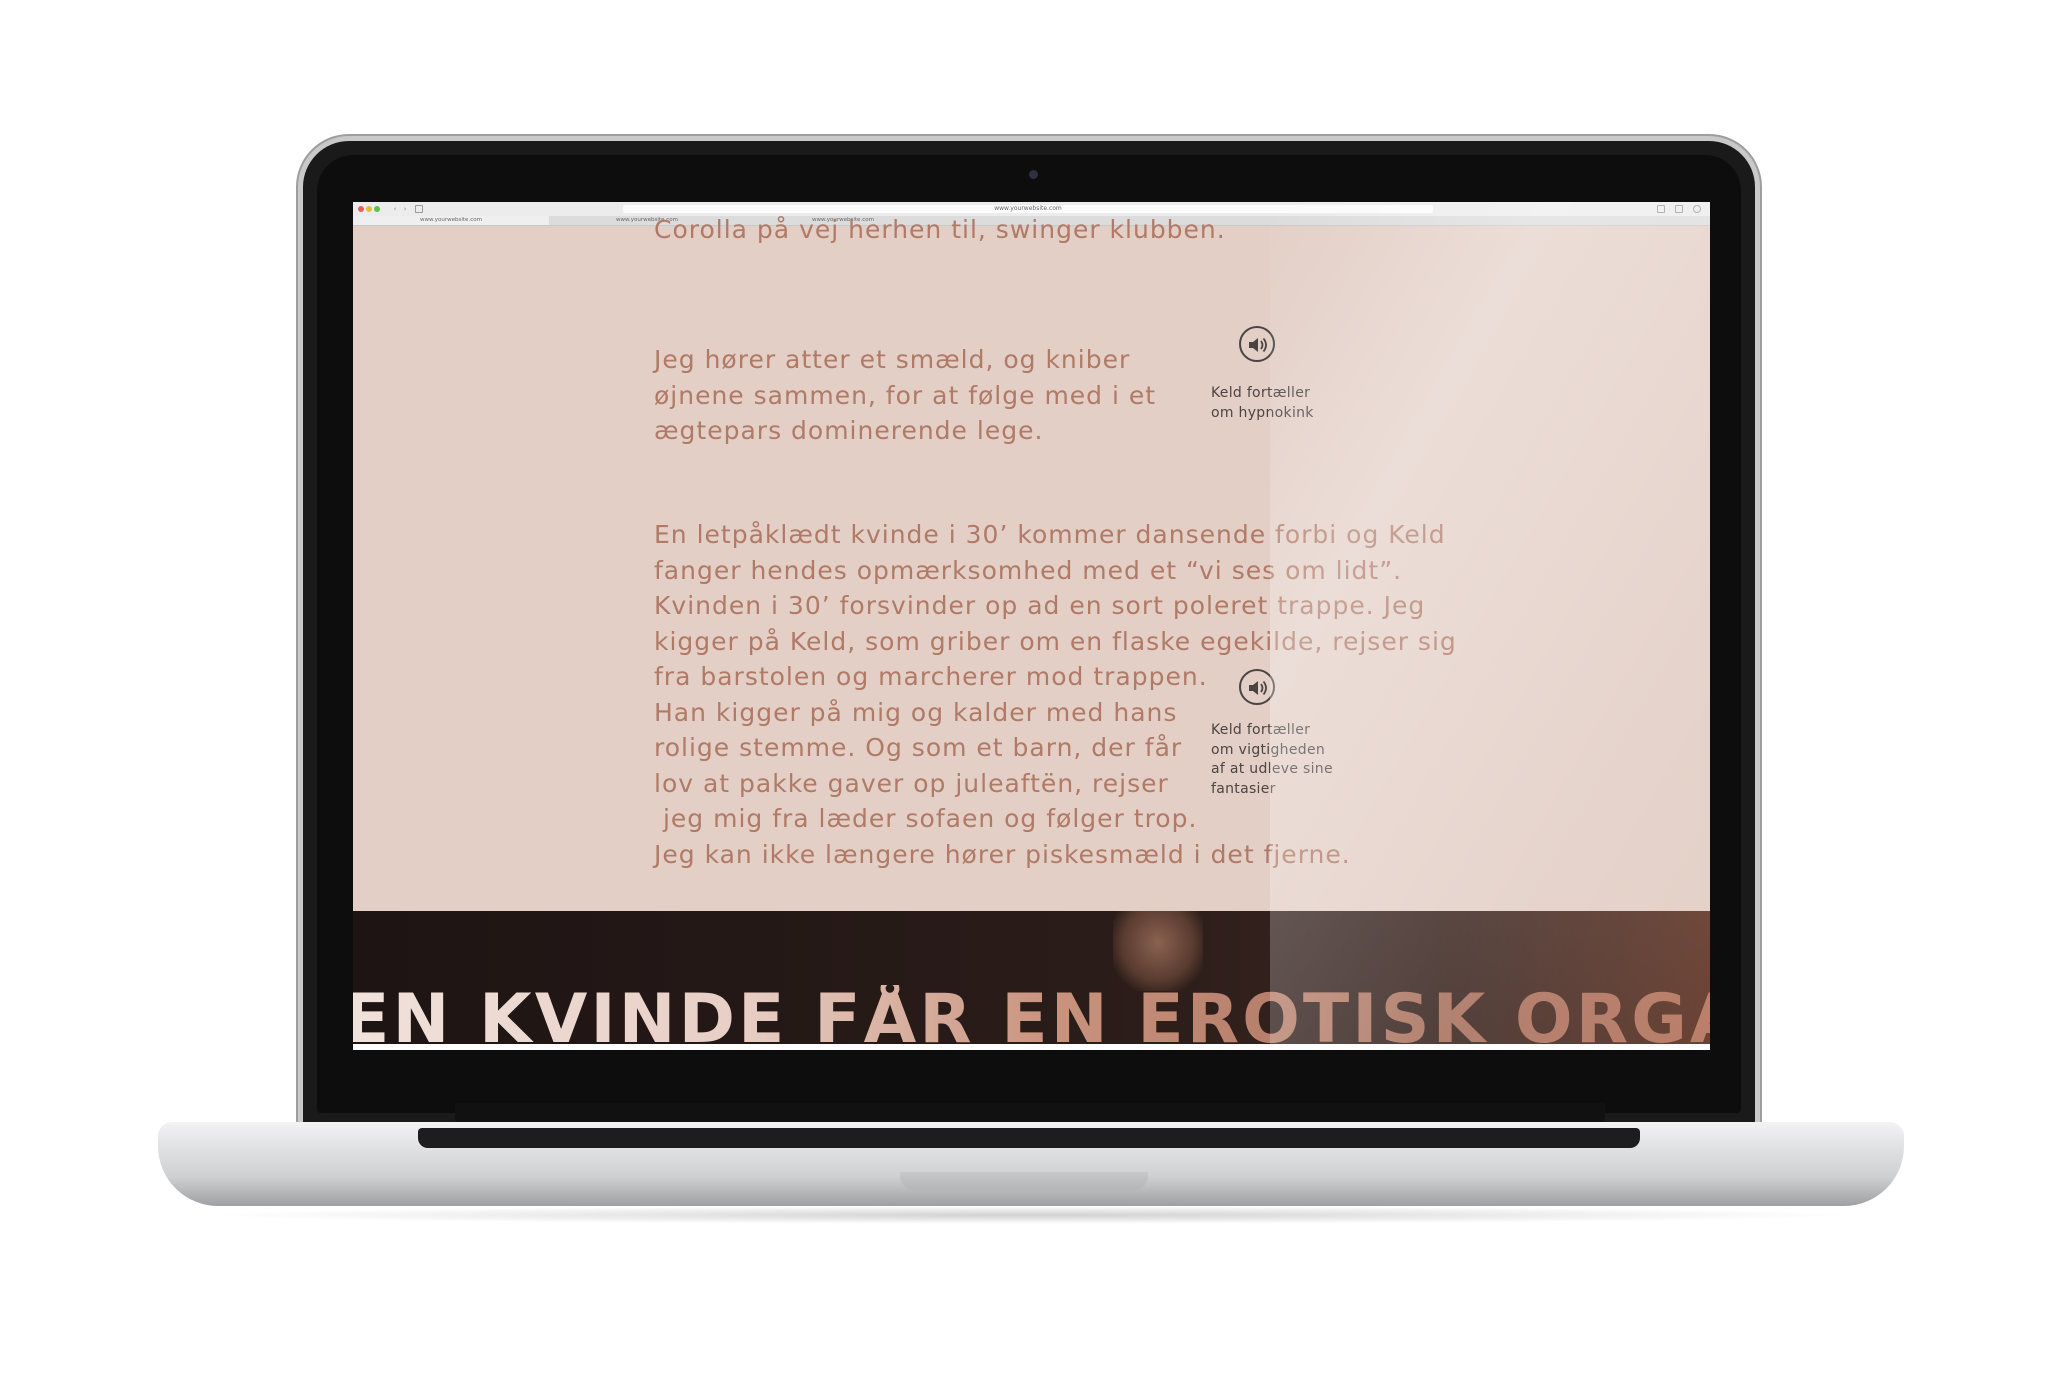 This screenshot has height=1377, width=2048. What do you see at coordinates (377, 209) in the screenshot?
I see `maximize-window-button` at bounding box center [377, 209].